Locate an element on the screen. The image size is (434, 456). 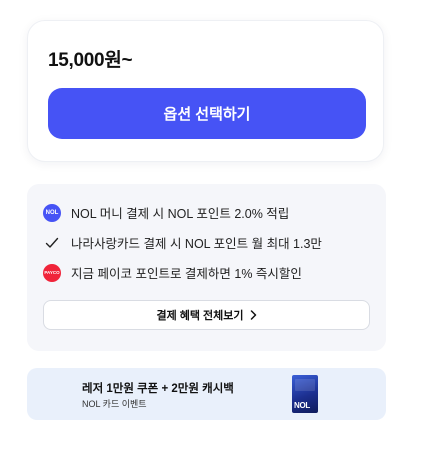
promo-banner: 레저 1만원 쿠폰 + 2만원 캐시백 NOL 카드 이벤트 NOL is located at coordinates (206, 394).